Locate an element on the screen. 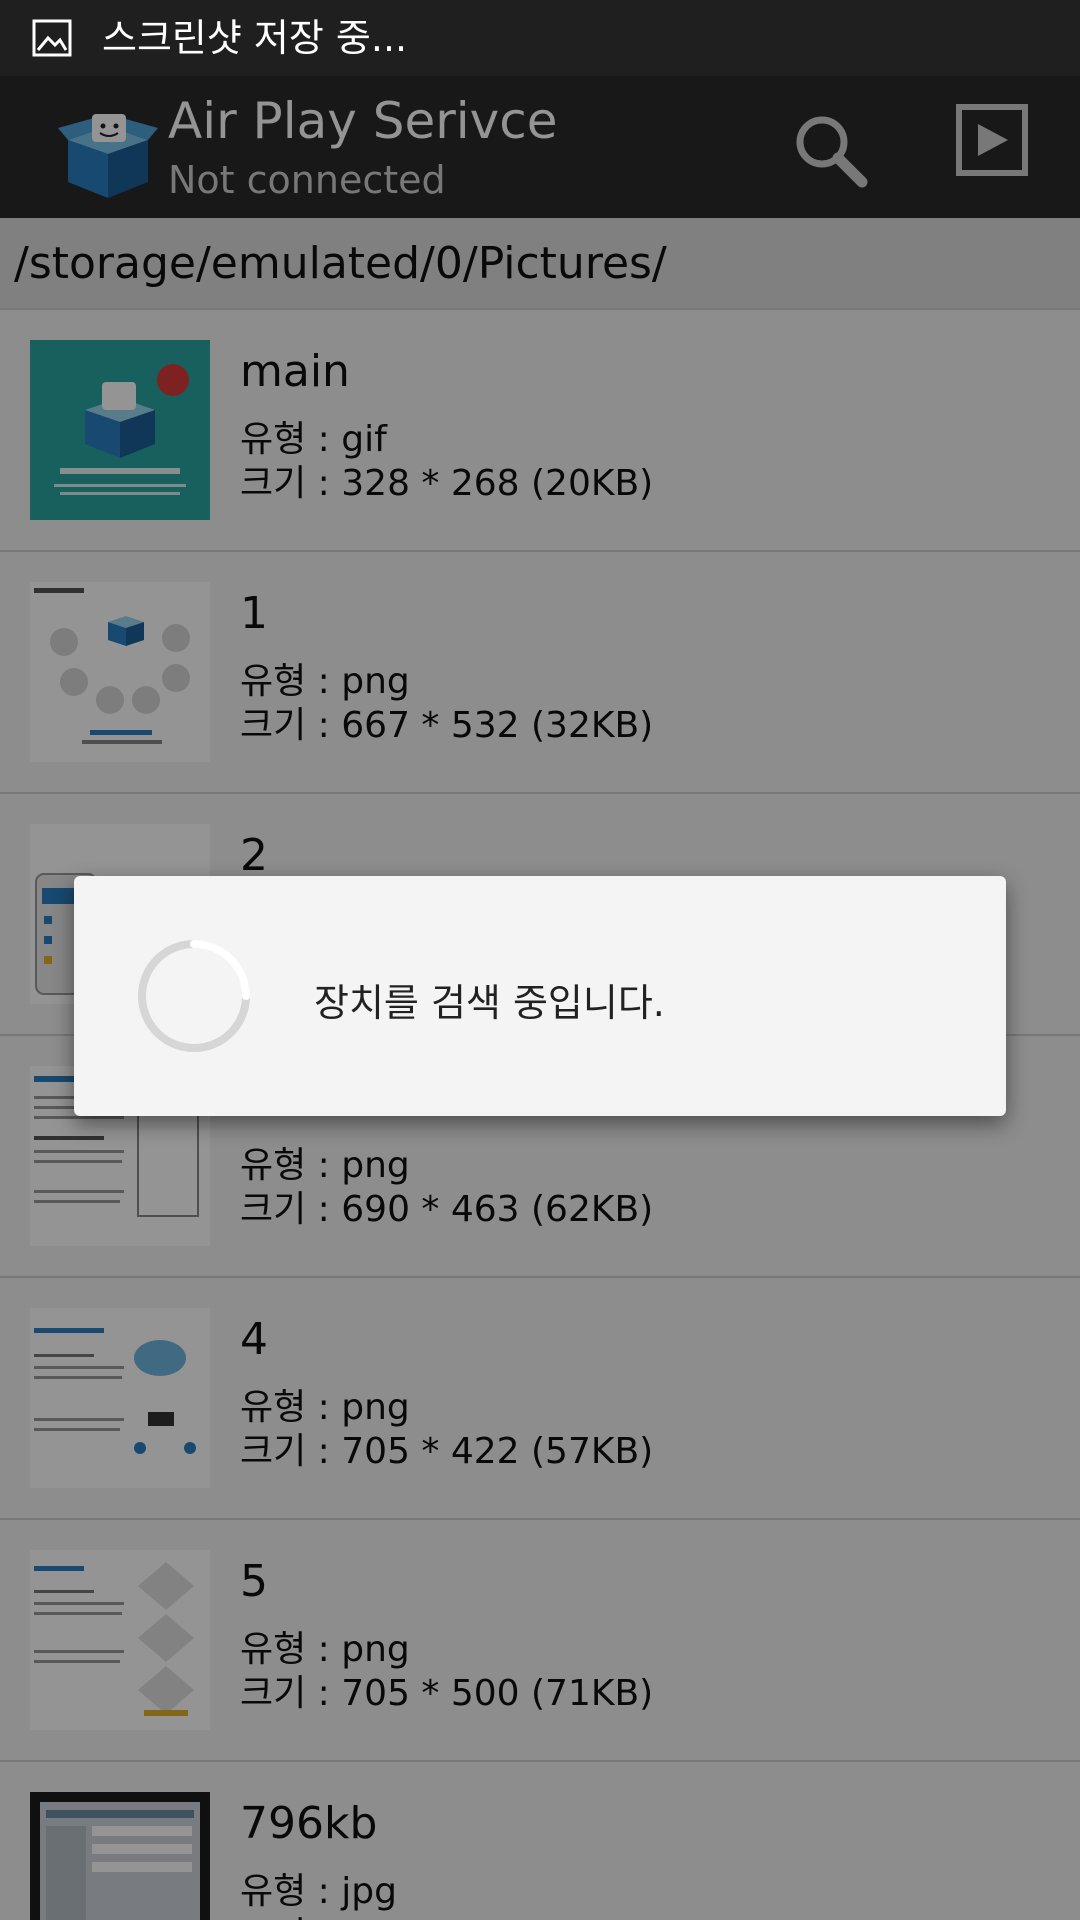 The image size is (1080, 1920). image-icon is located at coordinates (52, 38).